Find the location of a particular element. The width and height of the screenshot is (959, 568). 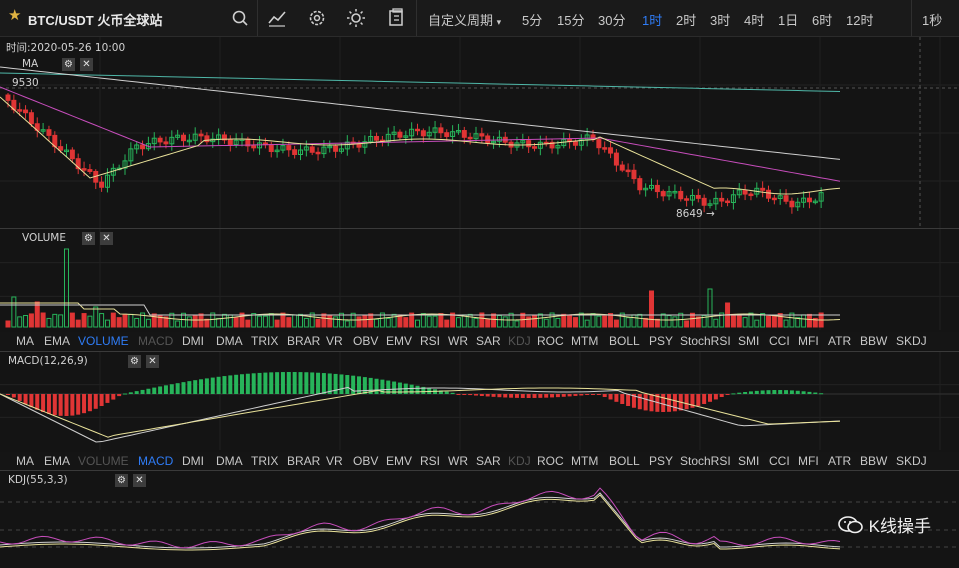

period-1d: 1日 is located at coordinates (788, 19).